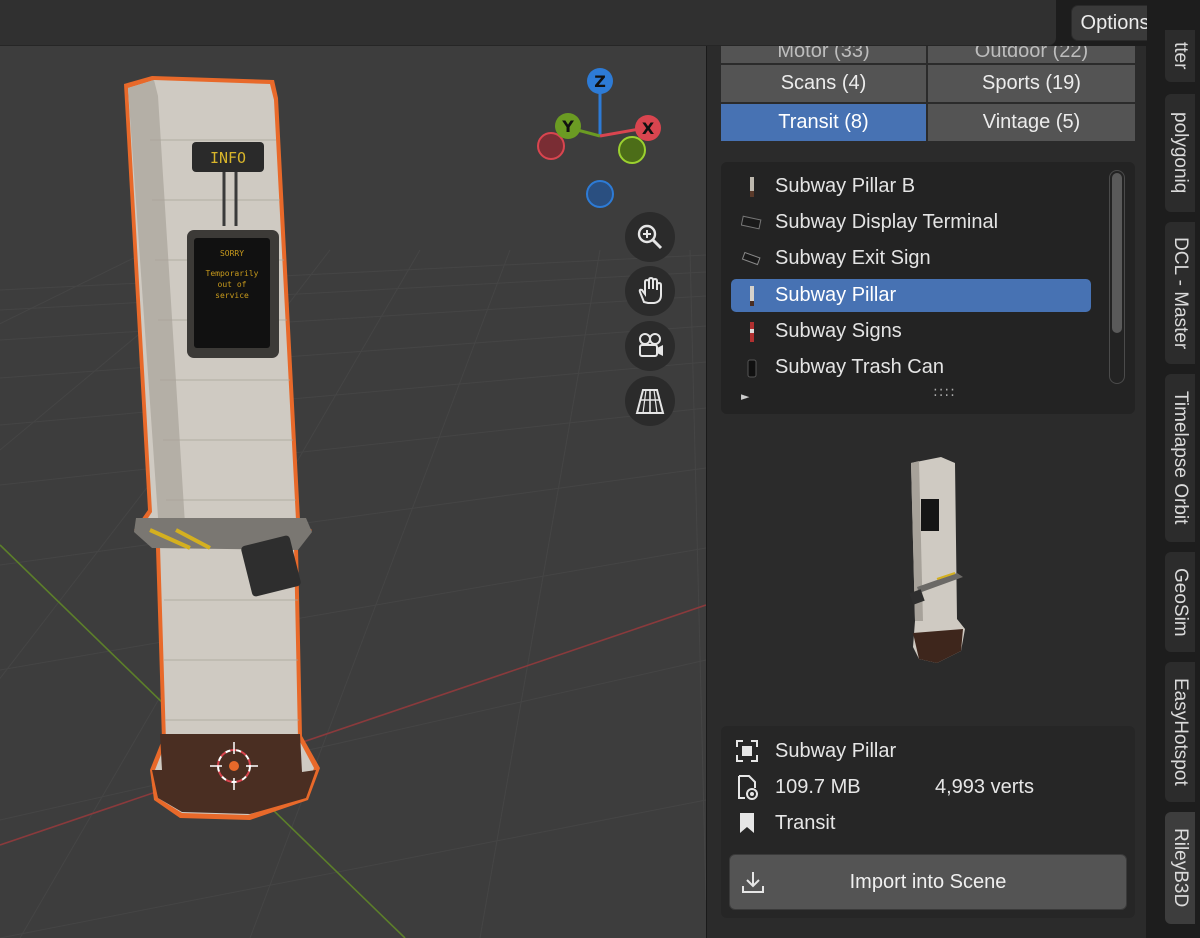 Image resolution: width=1200 pixels, height=938 pixels. I want to click on tab-polygoniq: polygoniq, so click(1180, 153).